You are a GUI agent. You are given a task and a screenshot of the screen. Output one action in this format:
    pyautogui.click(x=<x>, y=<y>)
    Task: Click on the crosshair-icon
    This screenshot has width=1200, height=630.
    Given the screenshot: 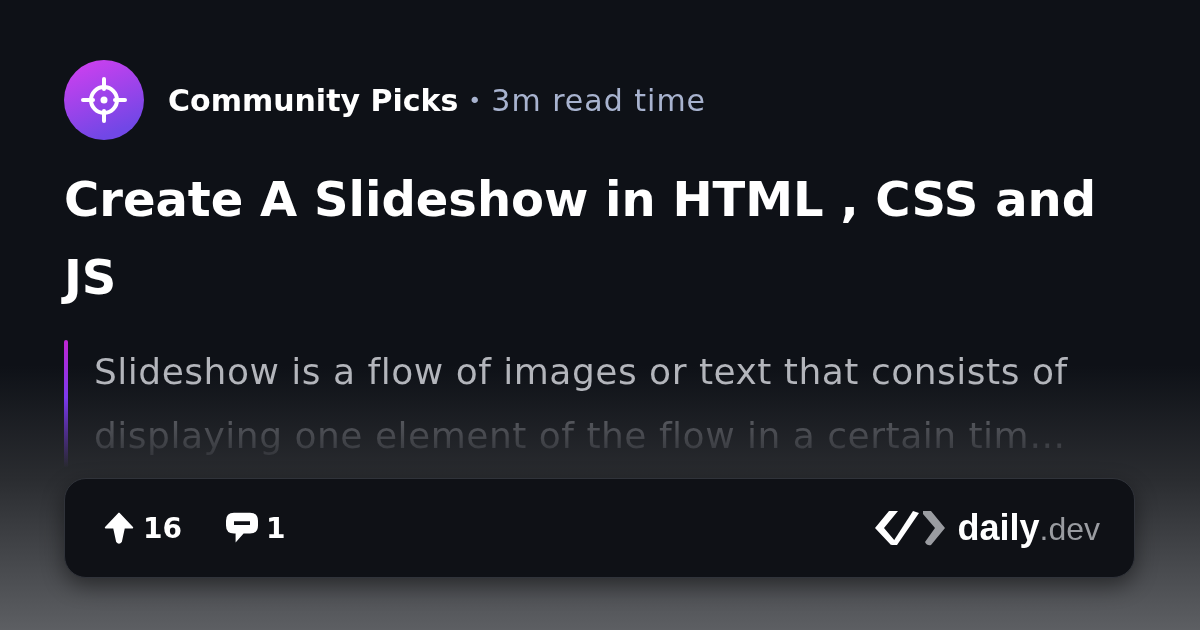 What is the action you would take?
    pyautogui.click(x=104, y=100)
    